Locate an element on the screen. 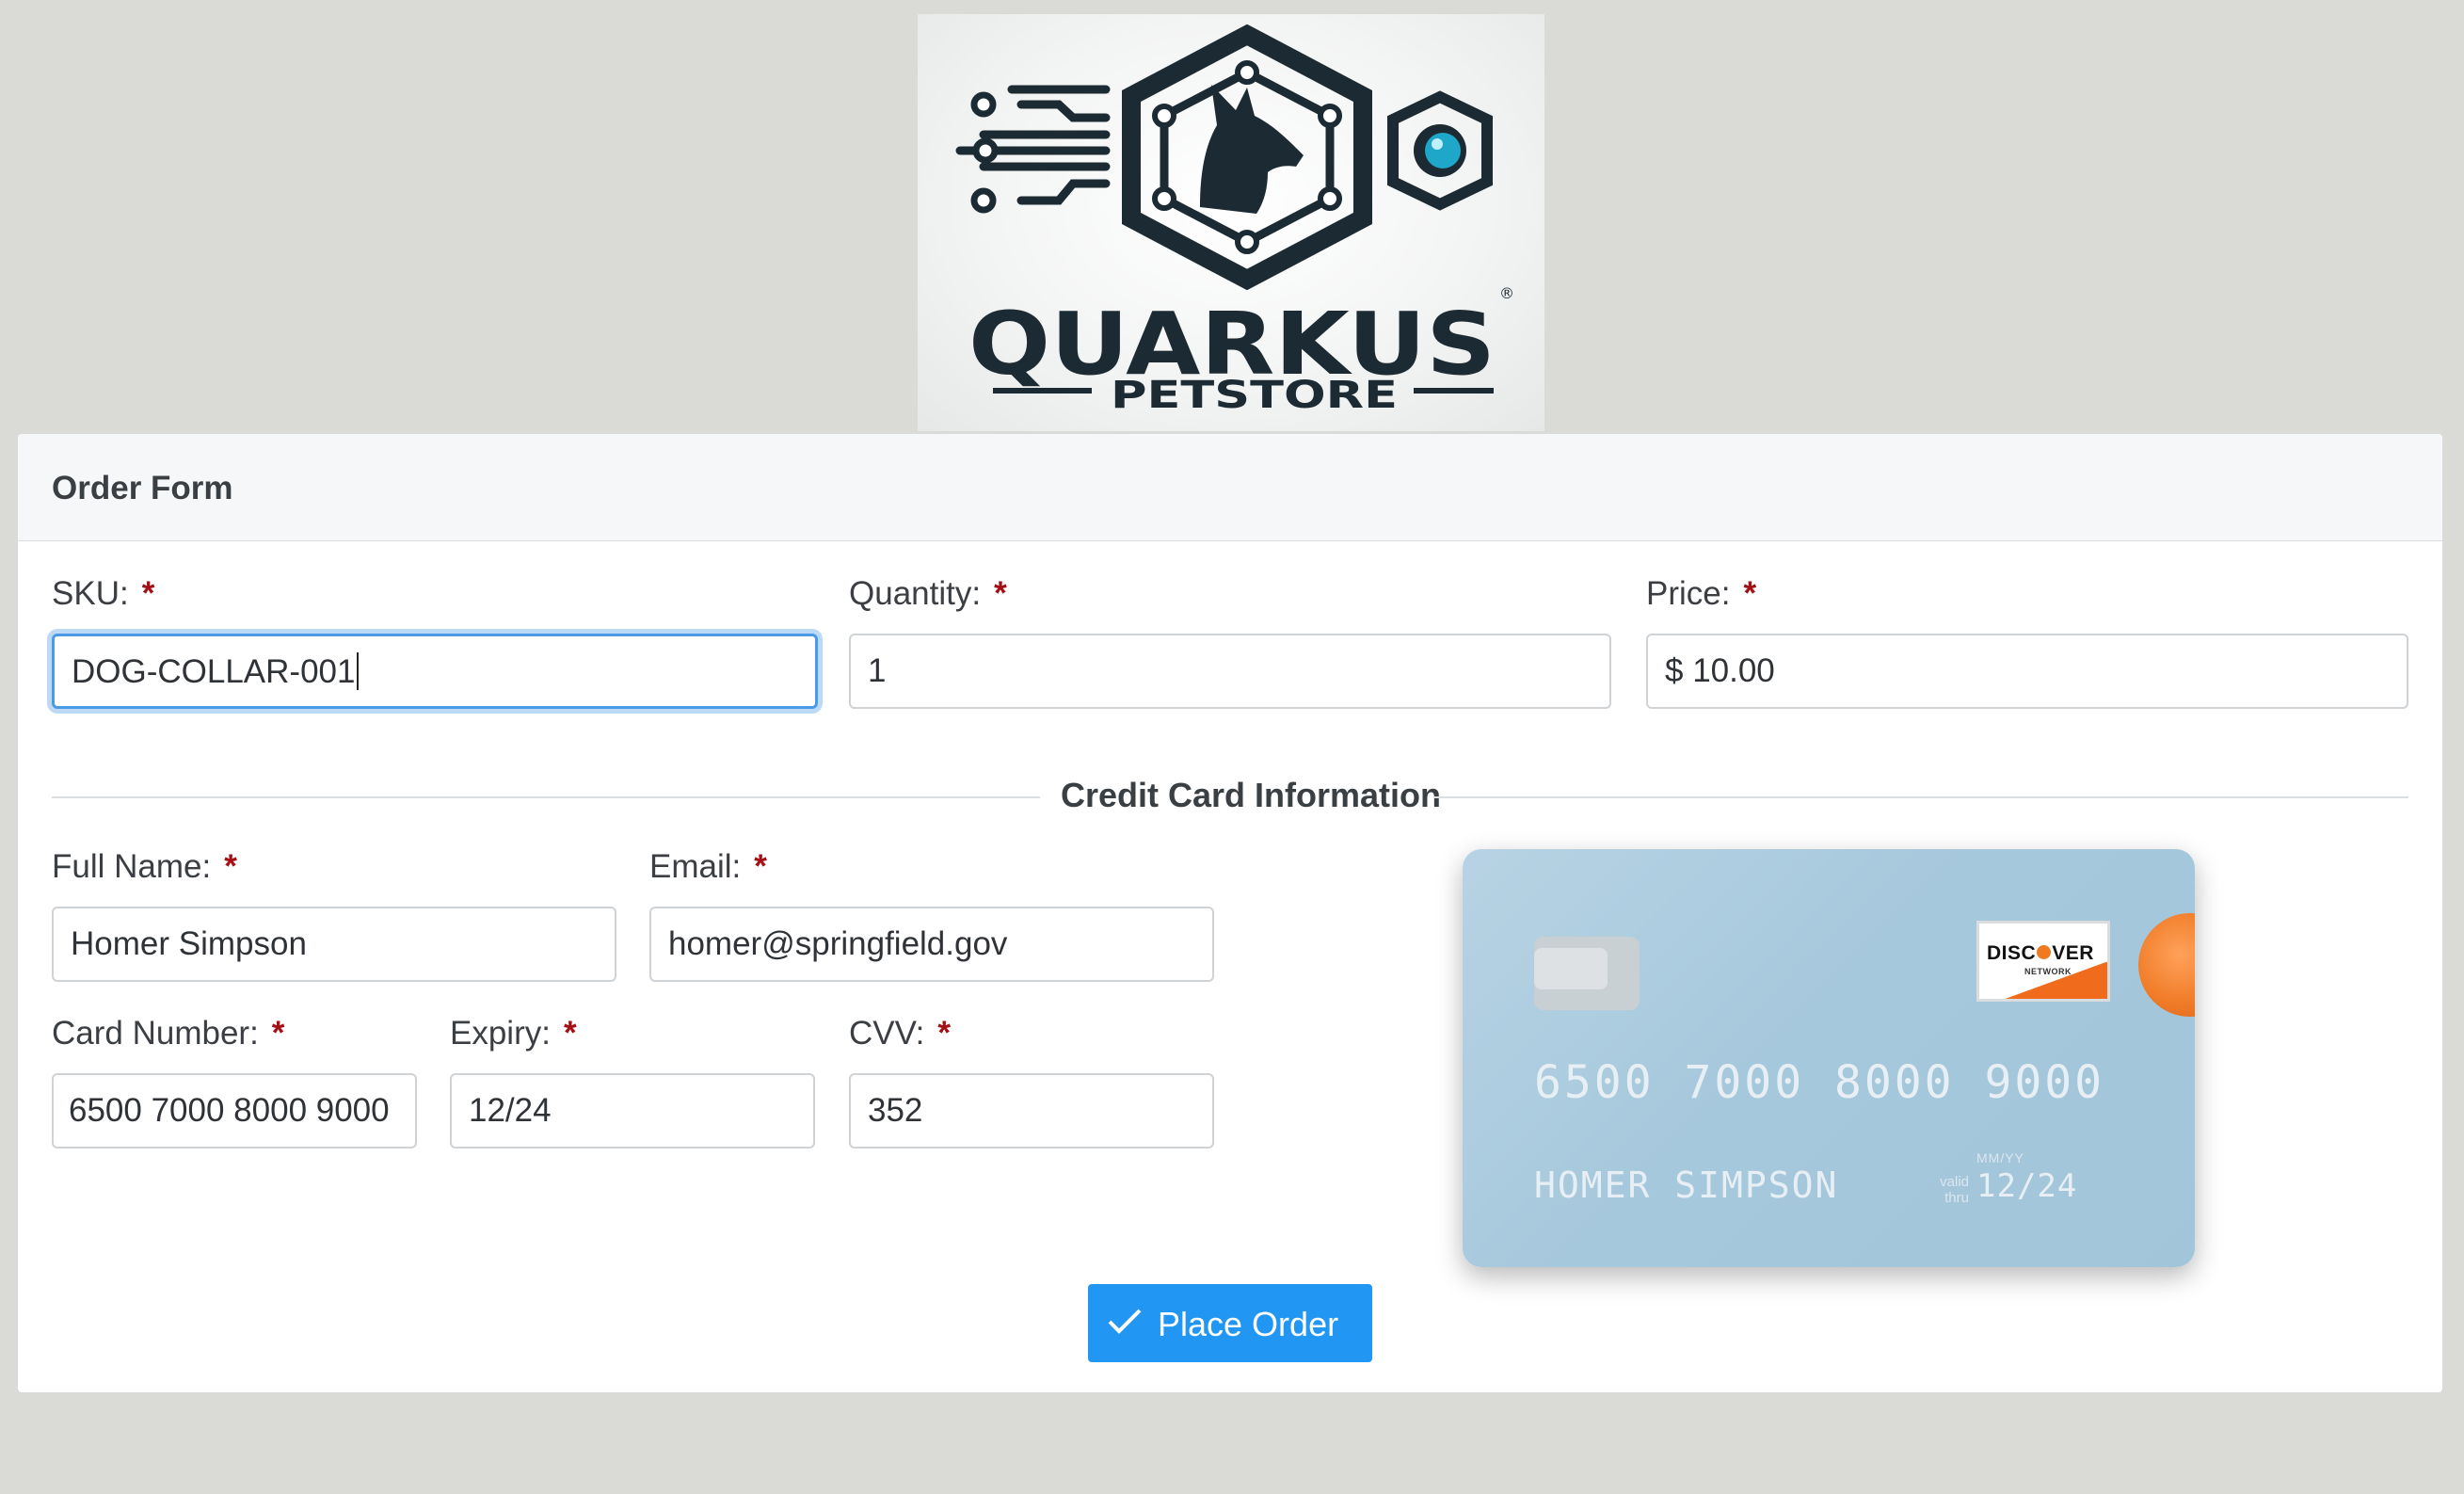 The width and height of the screenshot is (2464, 1494). panel-title: Order Form is located at coordinates (142, 488).